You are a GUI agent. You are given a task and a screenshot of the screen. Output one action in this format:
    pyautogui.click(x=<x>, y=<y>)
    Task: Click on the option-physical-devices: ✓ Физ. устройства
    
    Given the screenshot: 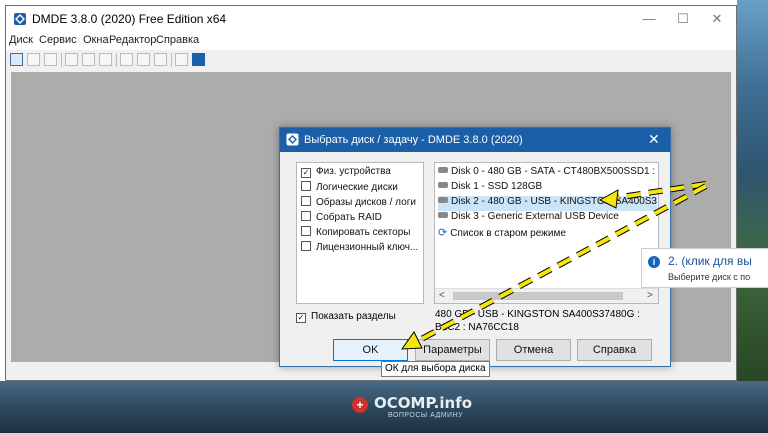 What is the action you would take?
    pyautogui.click(x=346, y=173)
    